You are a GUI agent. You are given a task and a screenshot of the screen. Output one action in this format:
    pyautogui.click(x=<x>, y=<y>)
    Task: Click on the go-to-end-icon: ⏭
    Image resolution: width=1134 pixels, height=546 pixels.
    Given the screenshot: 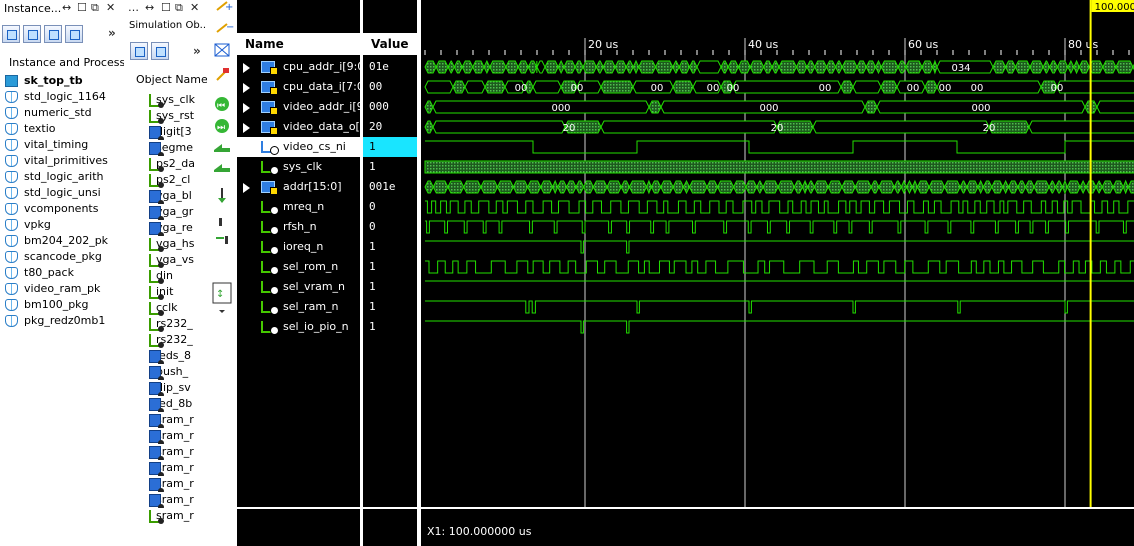 What is the action you would take?
    pyautogui.click(x=222, y=126)
    